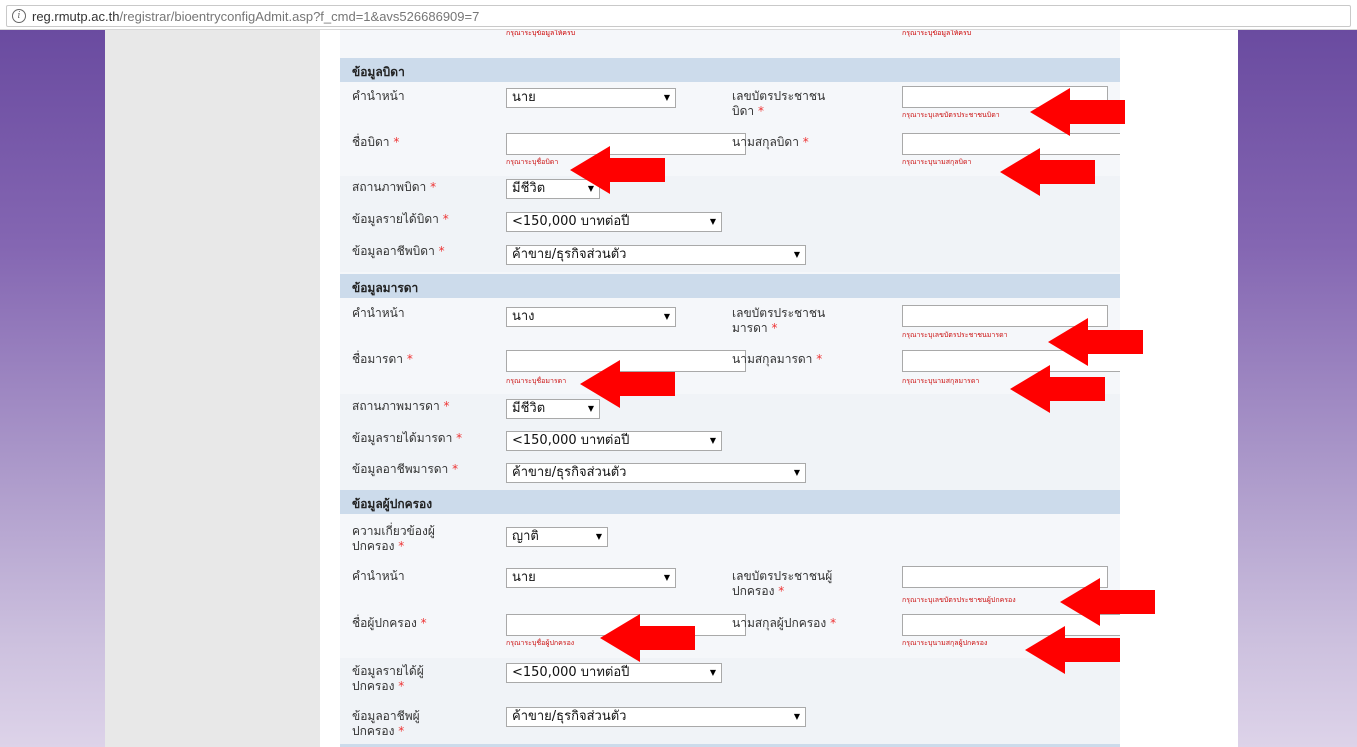 The image size is (1357, 747). I want to click on father-income-label: ข้อมูลรายได้บิดา *, so click(400, 219).